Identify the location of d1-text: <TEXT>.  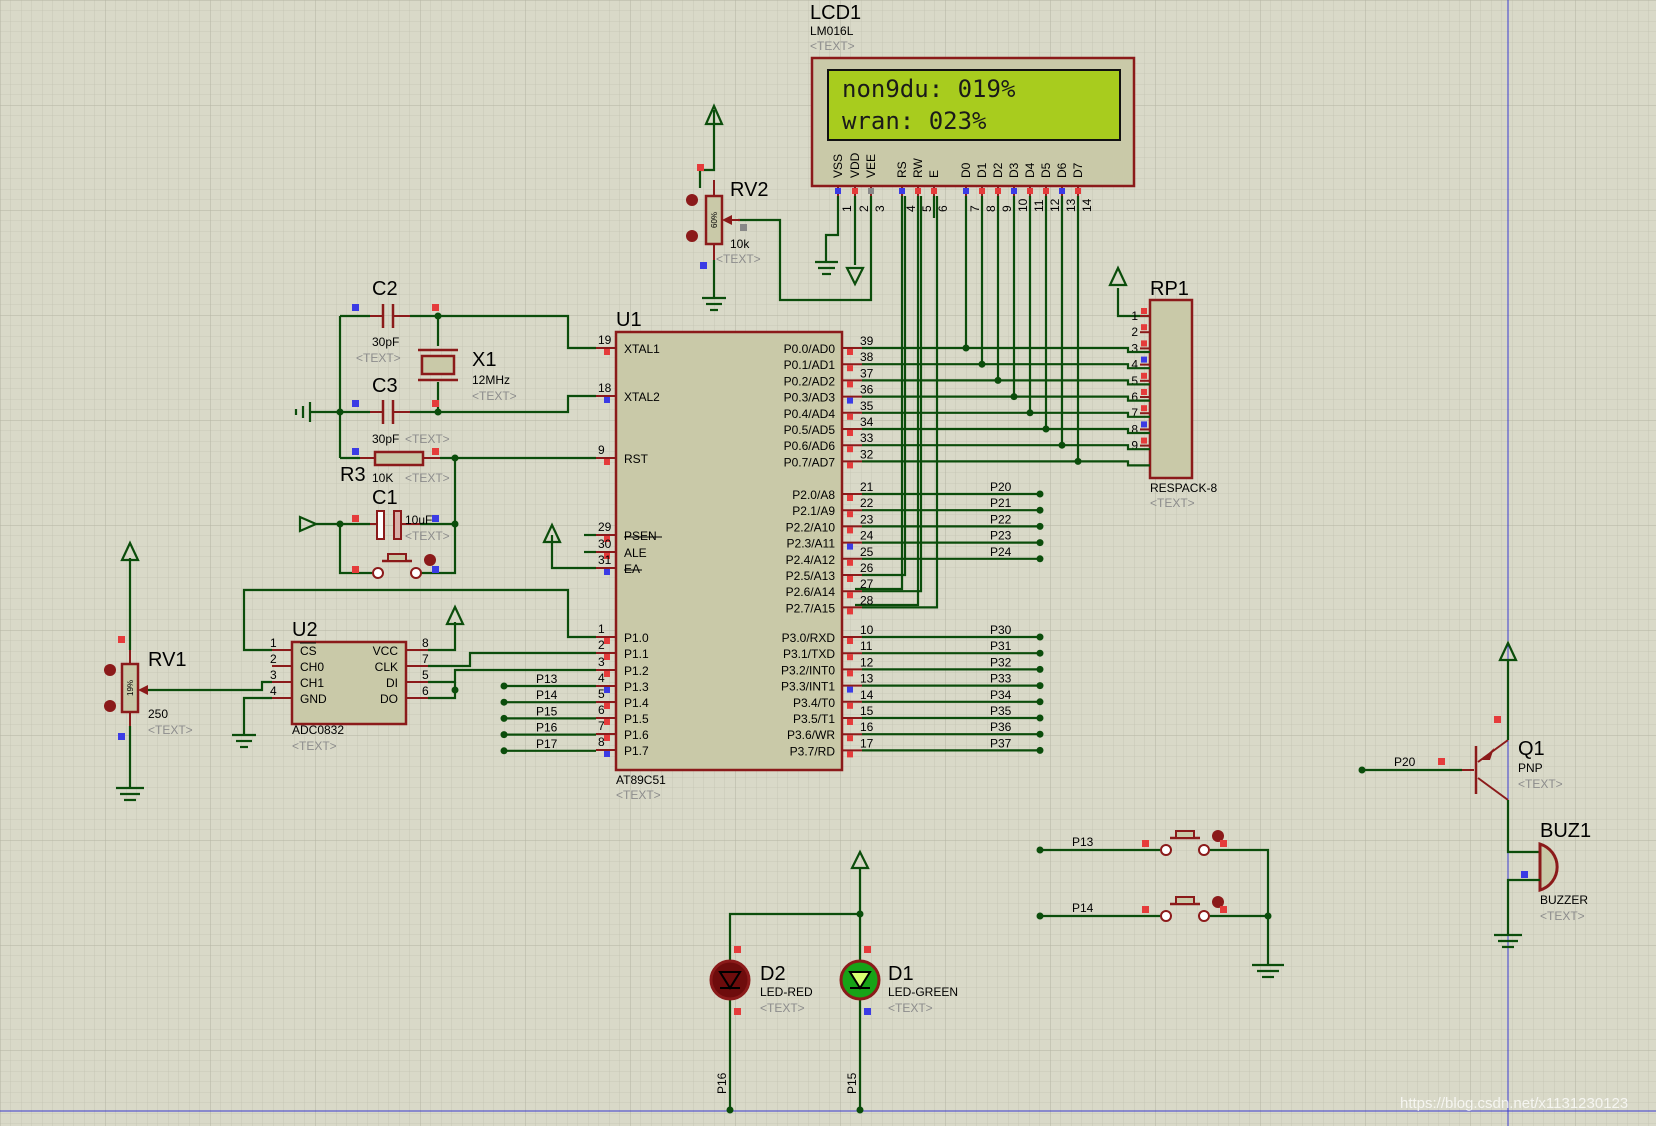
(910, 1008).